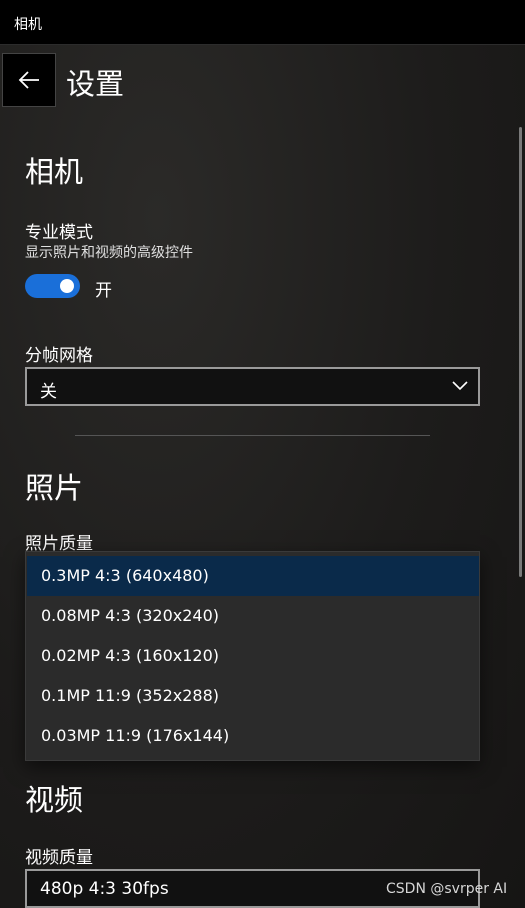 The image size is (525, 908). Describe the element at coordinates (59, 356) in the screenshot. I see `framing-grid-label: 分帧网格` at that location.